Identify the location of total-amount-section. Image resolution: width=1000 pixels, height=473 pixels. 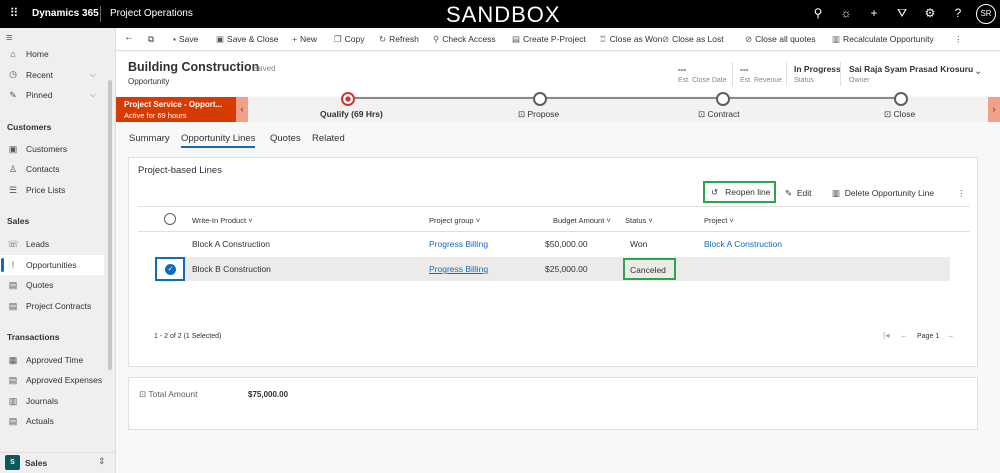
(553, 403).